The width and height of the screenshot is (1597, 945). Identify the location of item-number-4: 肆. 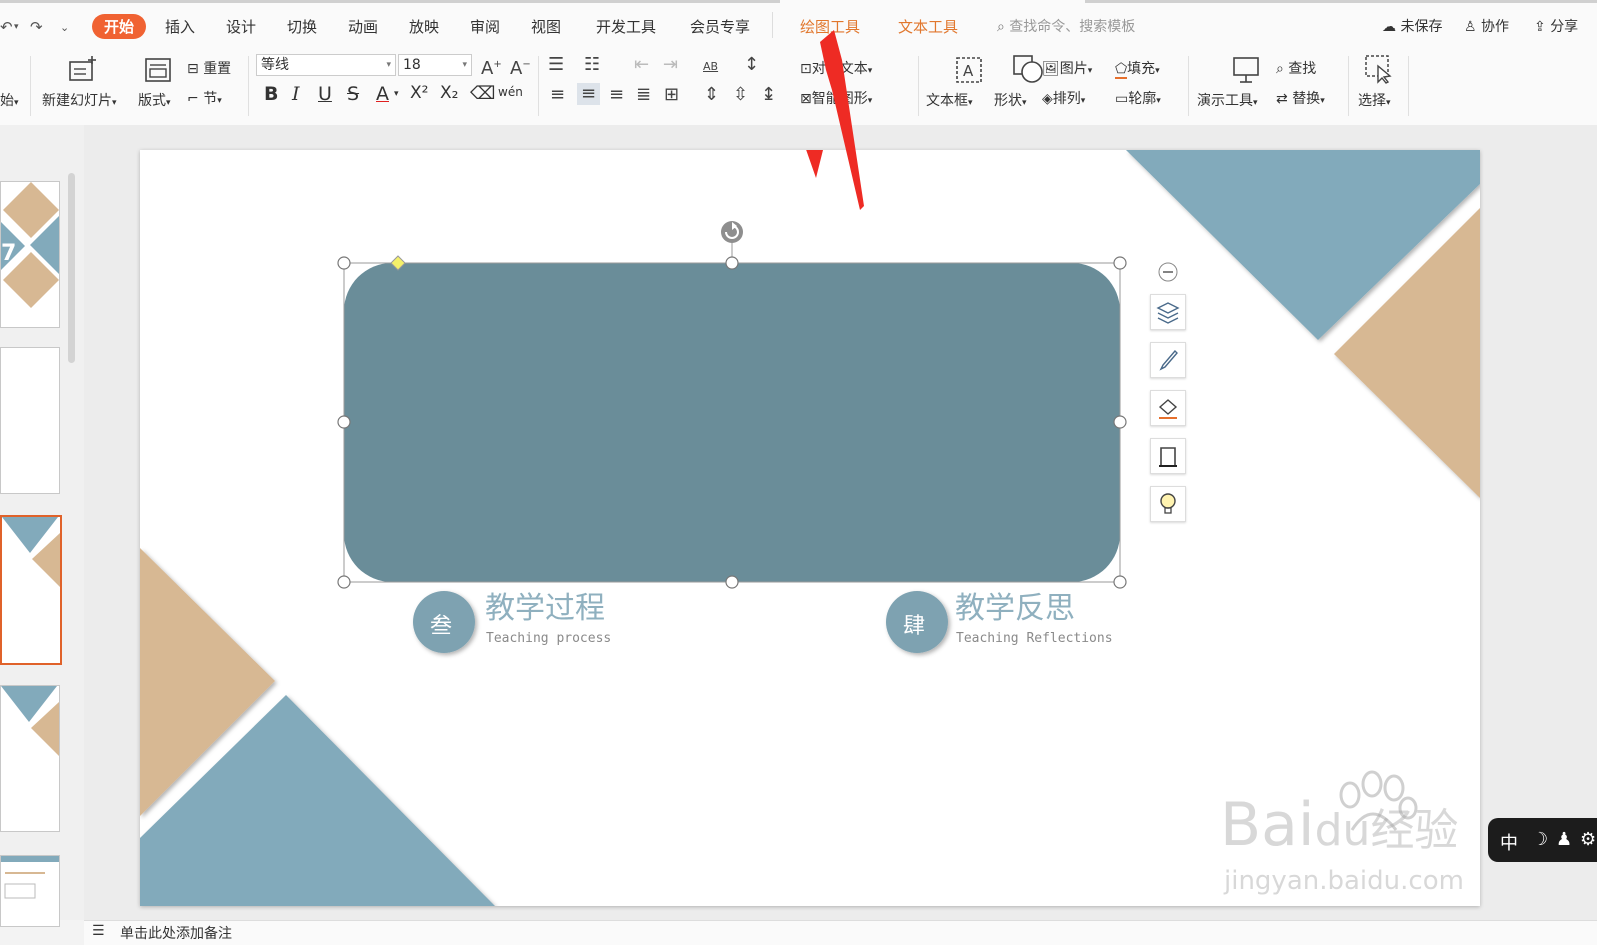
(914, 626).